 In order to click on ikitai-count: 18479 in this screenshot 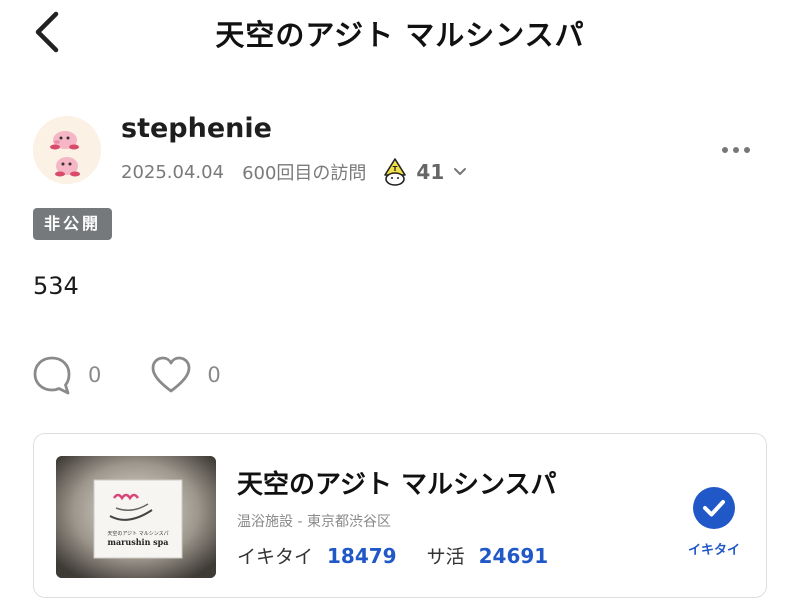, I will do `click(362, 556)`.